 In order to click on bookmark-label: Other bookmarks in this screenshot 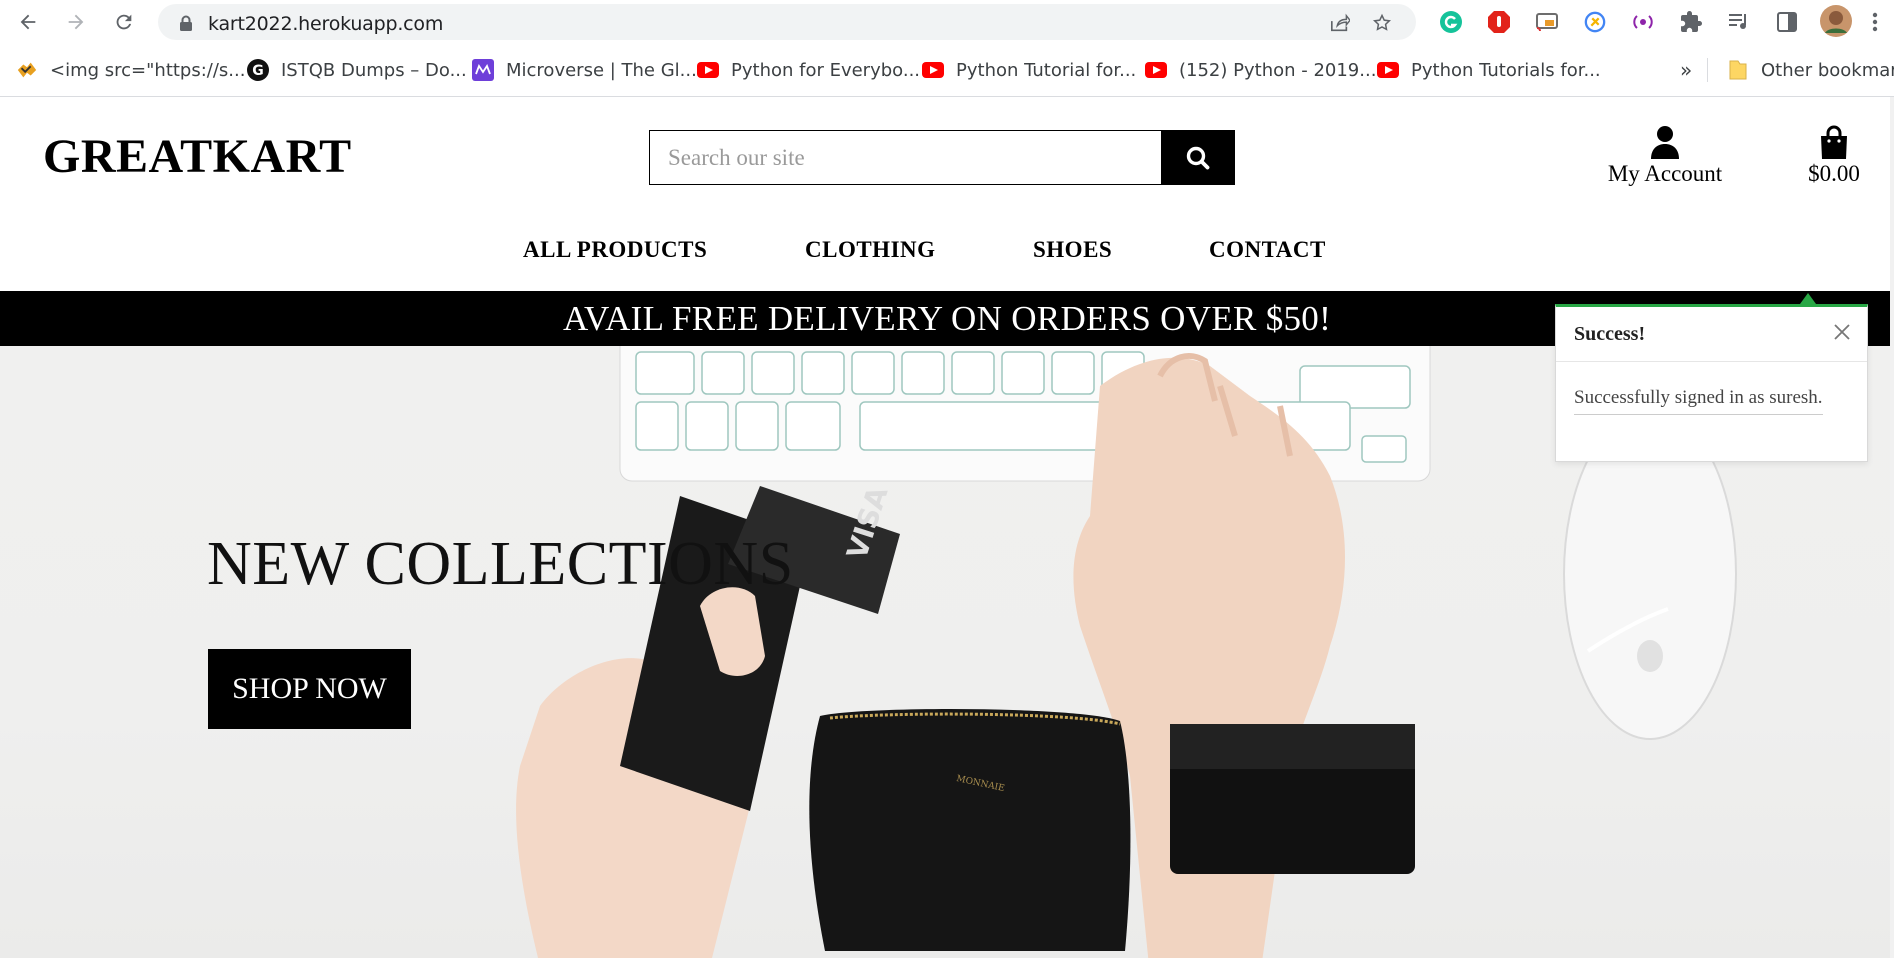, I will do `click(1827, 70)`.